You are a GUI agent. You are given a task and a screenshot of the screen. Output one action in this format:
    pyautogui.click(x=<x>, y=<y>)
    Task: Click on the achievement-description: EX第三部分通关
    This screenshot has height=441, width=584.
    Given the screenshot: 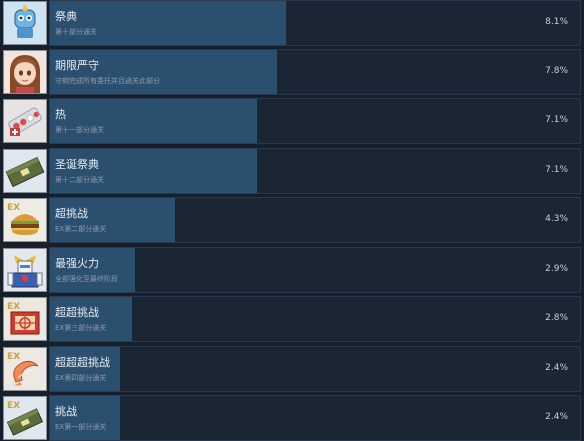 What is the action you would take?
    pyautogui.click(x=81, y=328)
    